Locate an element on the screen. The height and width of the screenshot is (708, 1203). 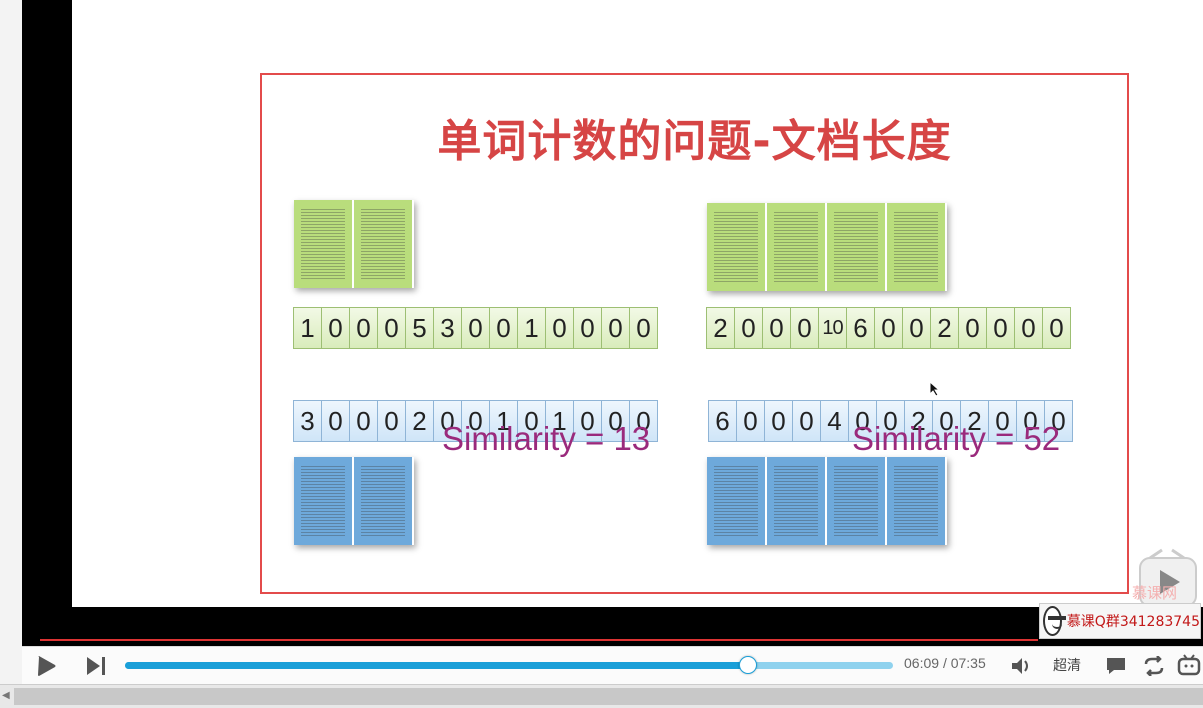
slide-title: 单词计数的问题-文档长度 is located at coordinates (694, 141).